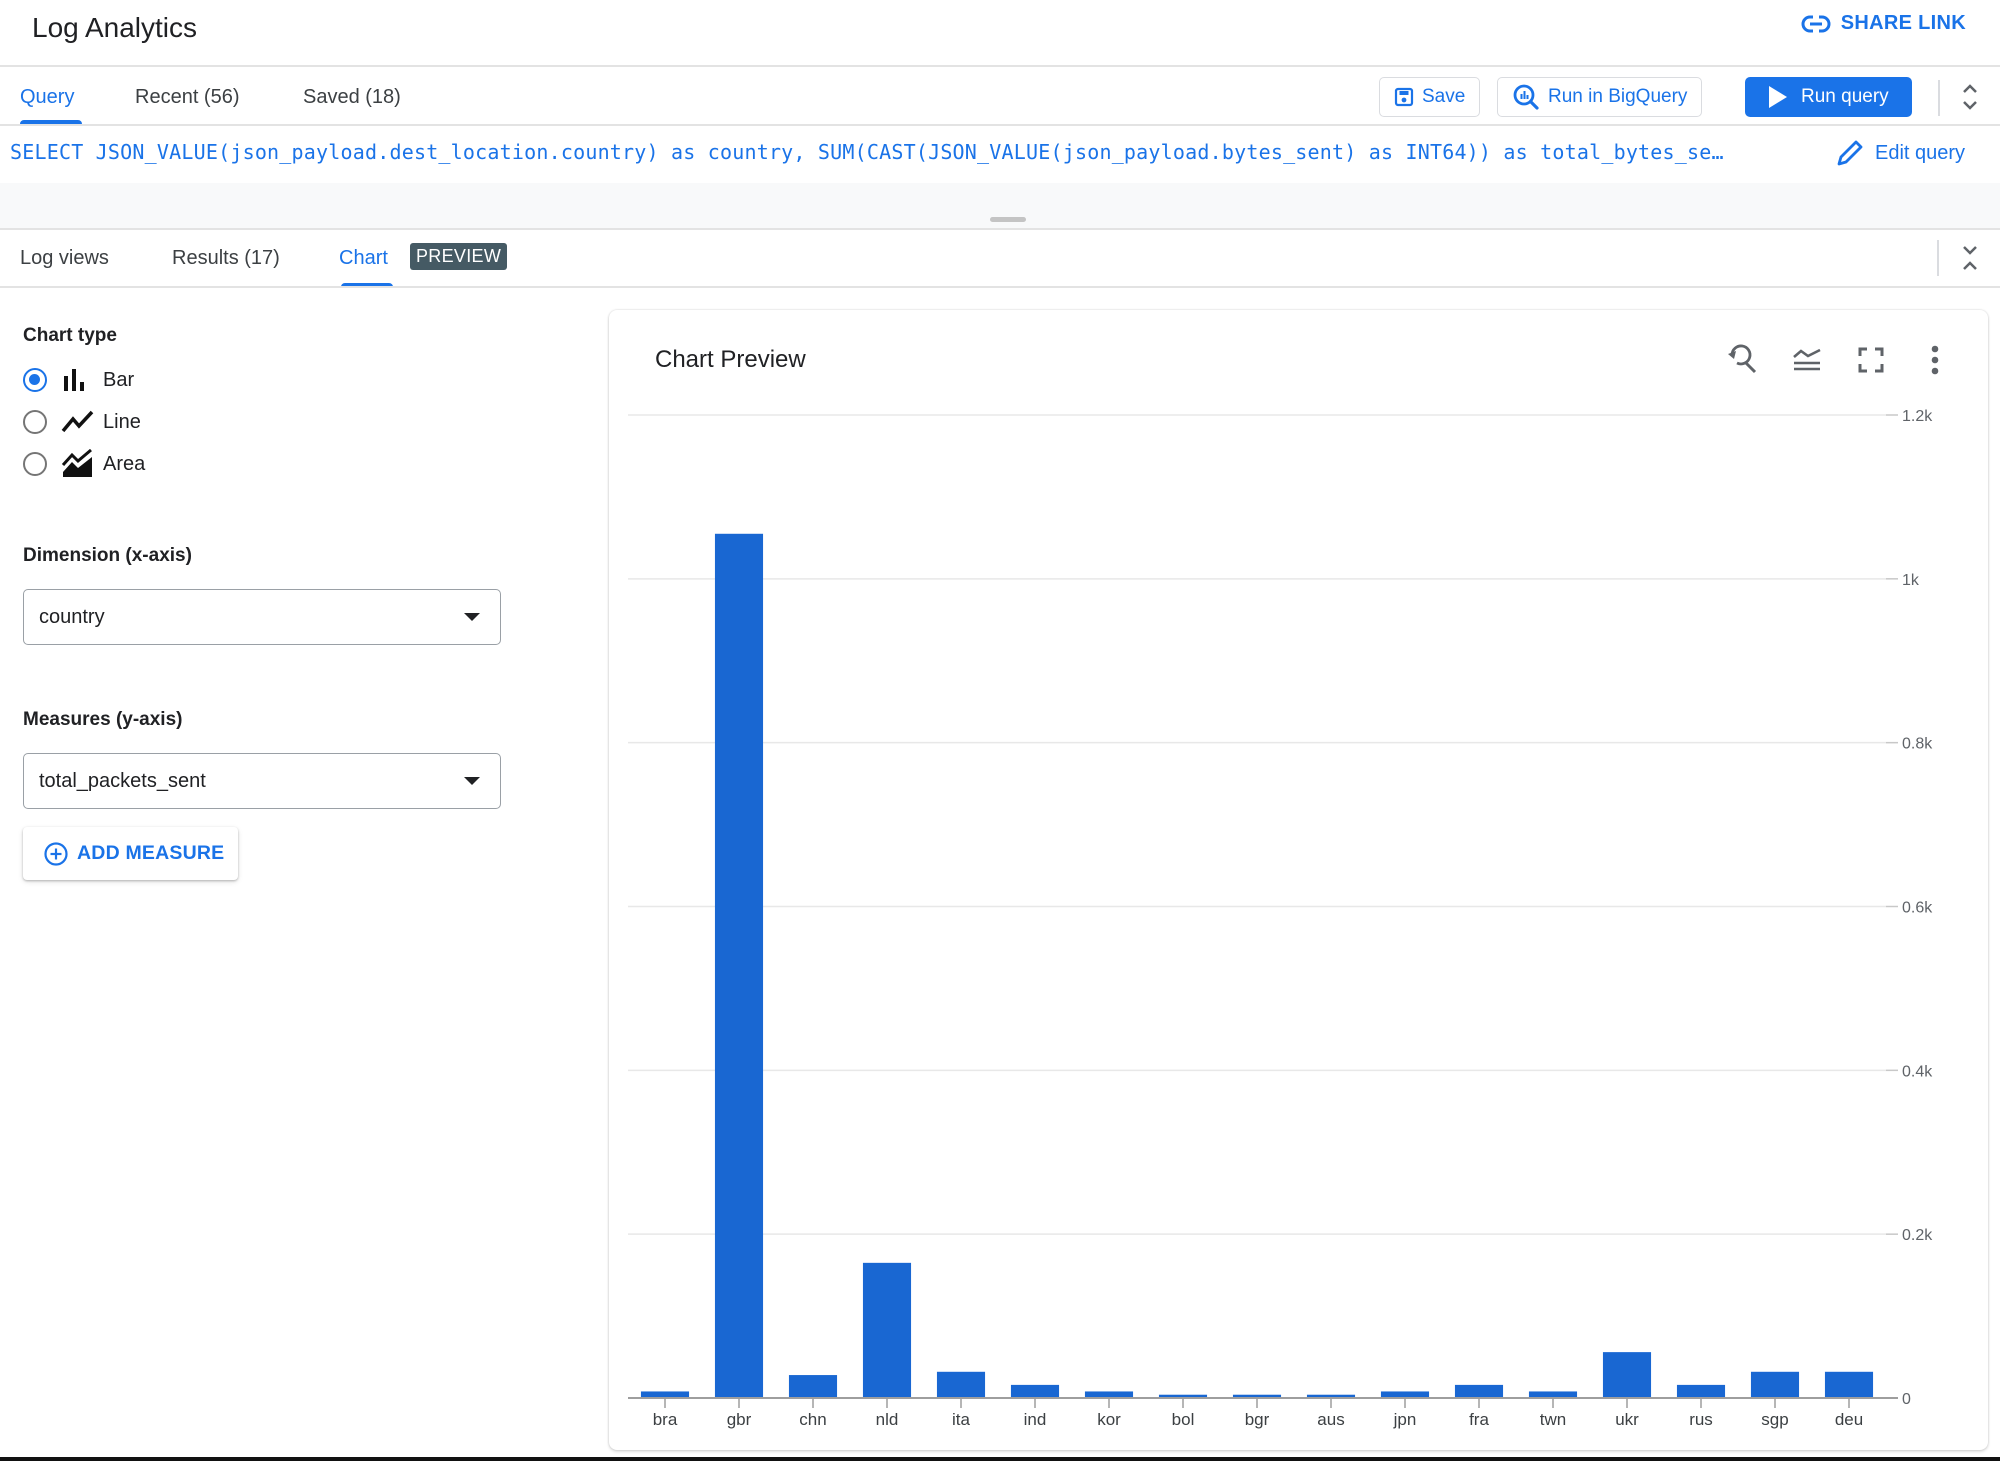 This screenshot has height=1461, width=2000. I want to click on expand-collapse-query-button, so click(1970, 99).